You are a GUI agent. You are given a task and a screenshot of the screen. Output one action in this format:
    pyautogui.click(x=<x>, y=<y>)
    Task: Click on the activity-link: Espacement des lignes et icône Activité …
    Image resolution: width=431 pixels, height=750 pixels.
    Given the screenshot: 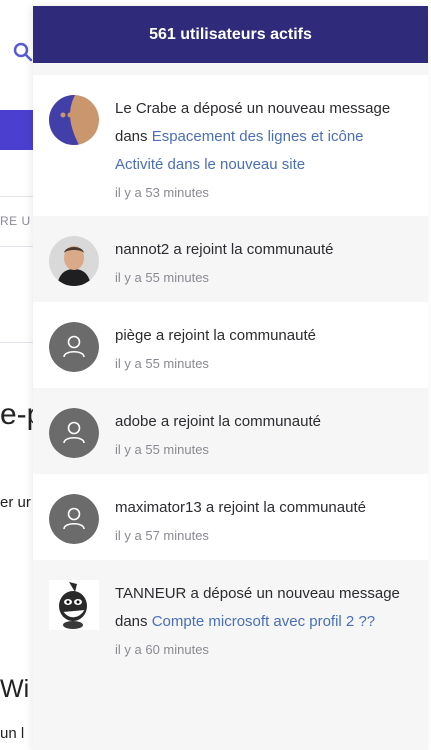 What is the action you would take?
    pyautogui.click(x=239, y=150)
    